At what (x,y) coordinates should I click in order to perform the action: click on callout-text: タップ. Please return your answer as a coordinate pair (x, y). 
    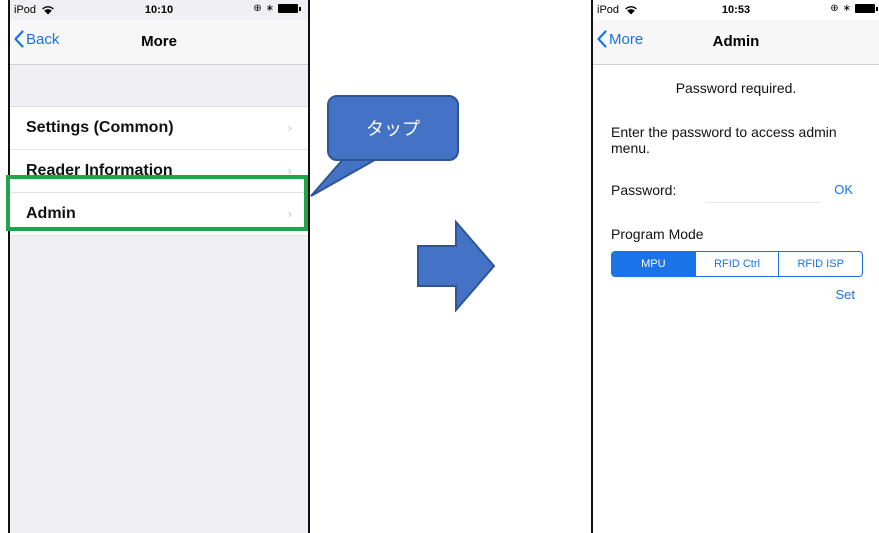
    Looking at the image, I should click on (393, 129).